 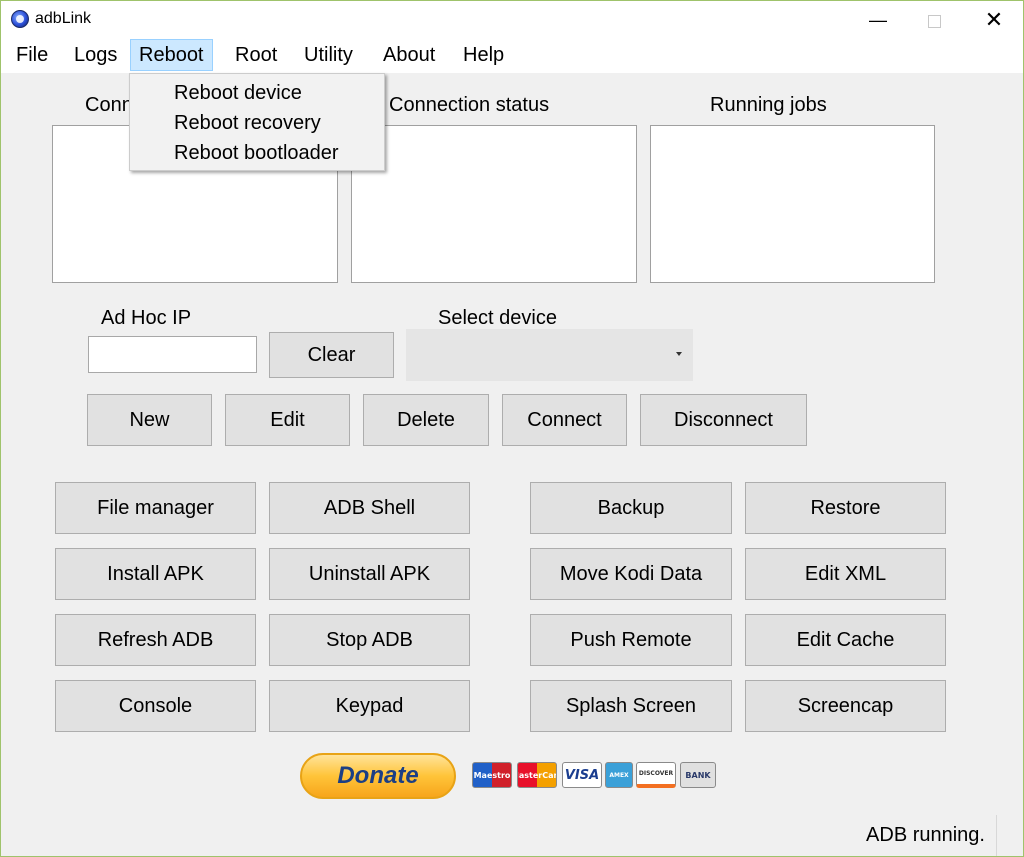 I want to click on reboot-device-item: Reboot device, so click(x=238, y=93).